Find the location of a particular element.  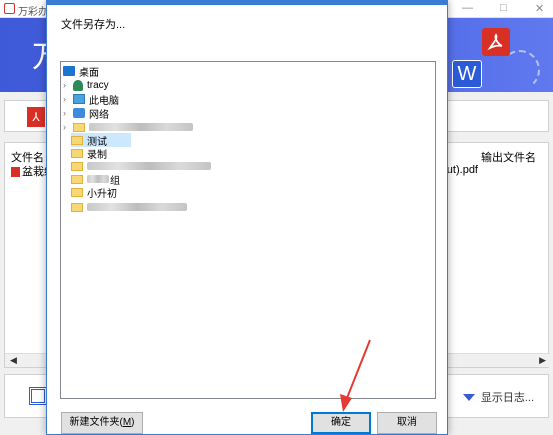

maximize-icon: □ is located at coordinates (503, 8).